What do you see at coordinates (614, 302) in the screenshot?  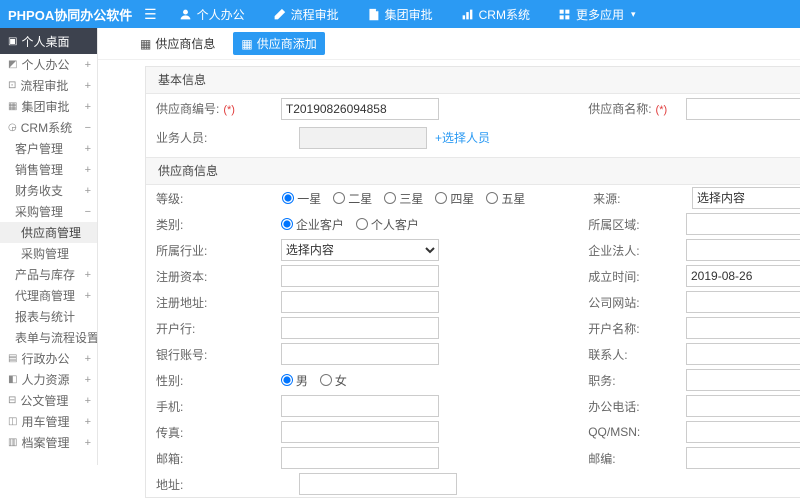 I see `field-label: 公司网站:` at bounding box center [614, 302].